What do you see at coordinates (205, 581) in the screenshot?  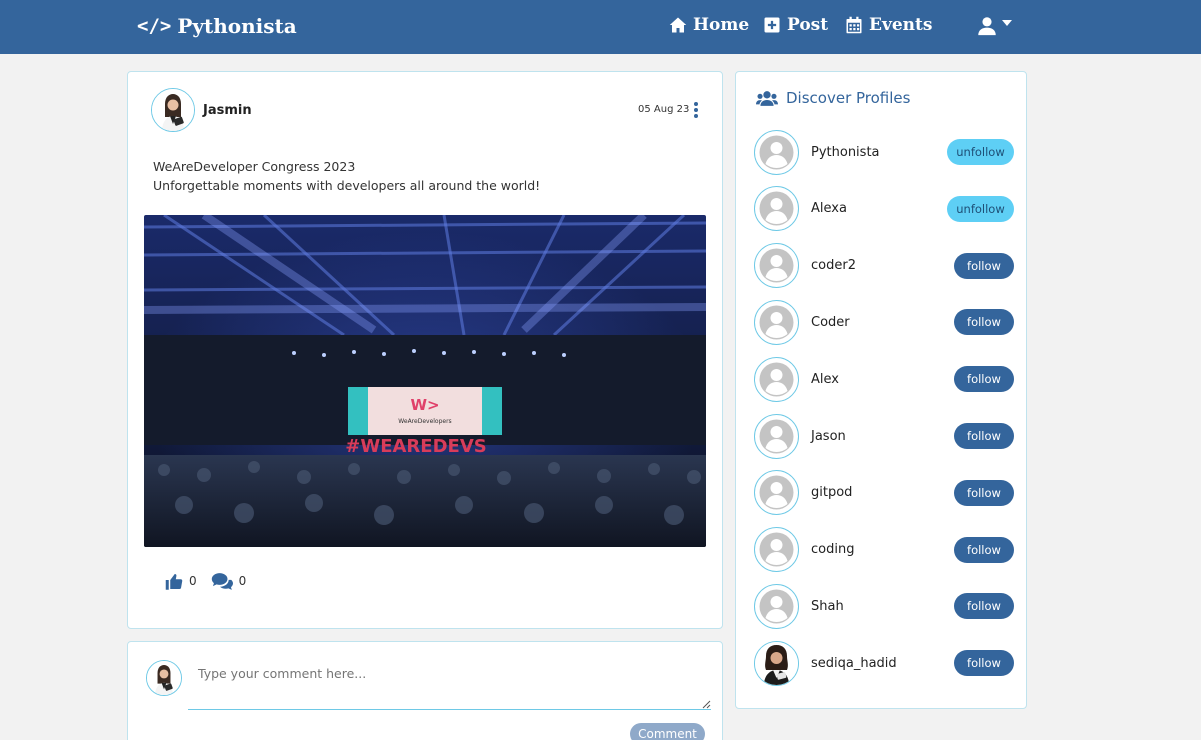 I see `post-actions: 0 0` at bounding box center [205, 581].